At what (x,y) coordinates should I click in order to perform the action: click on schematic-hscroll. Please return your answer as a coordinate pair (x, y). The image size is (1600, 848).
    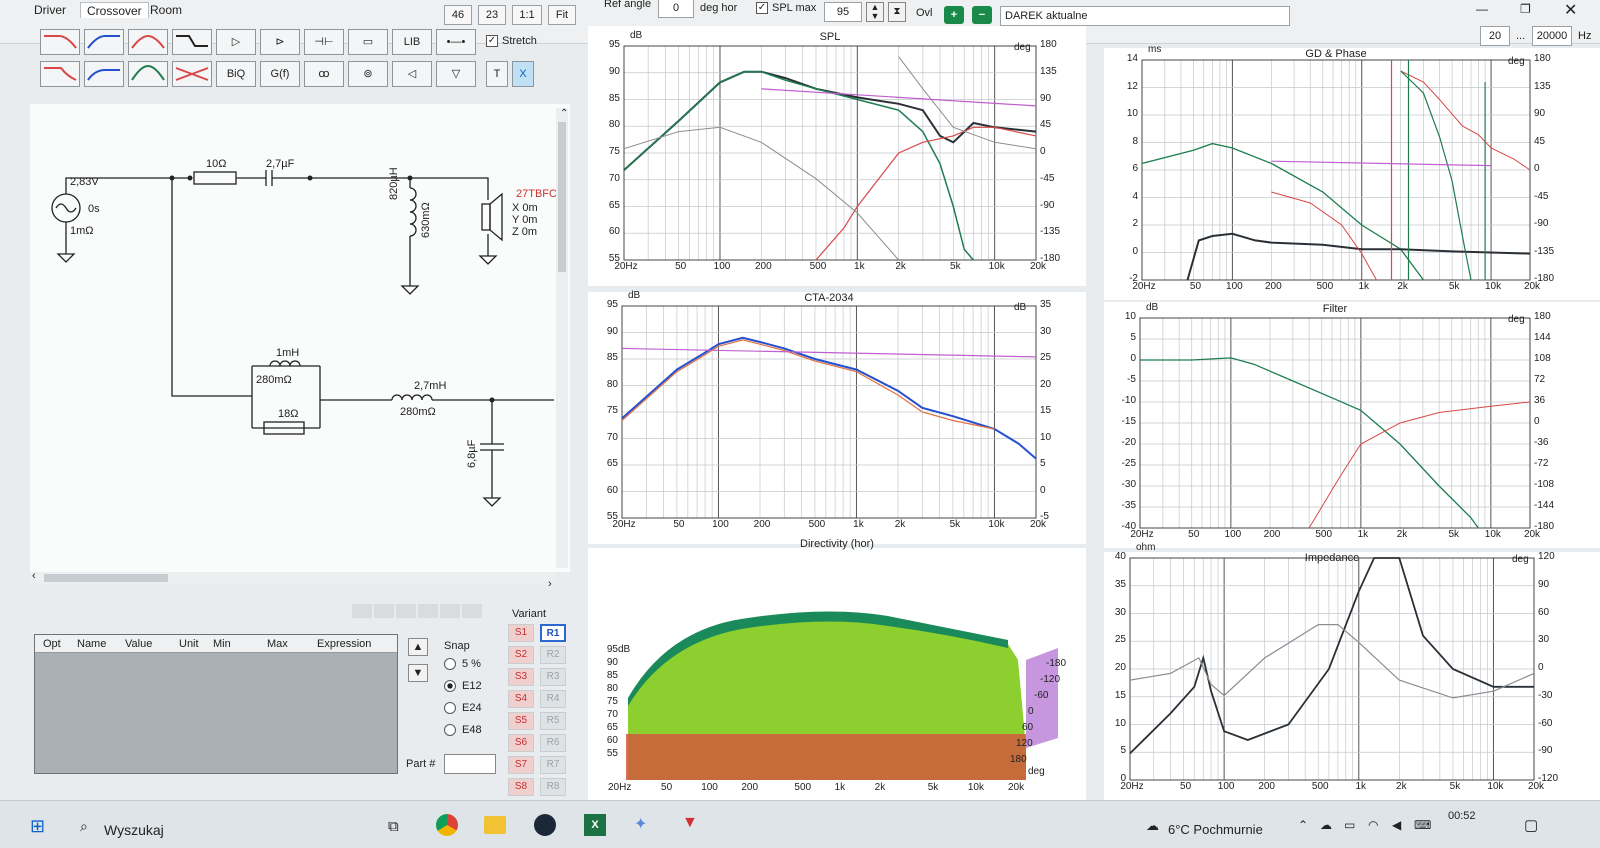
    Looking at the image, I should click on (293, 578).